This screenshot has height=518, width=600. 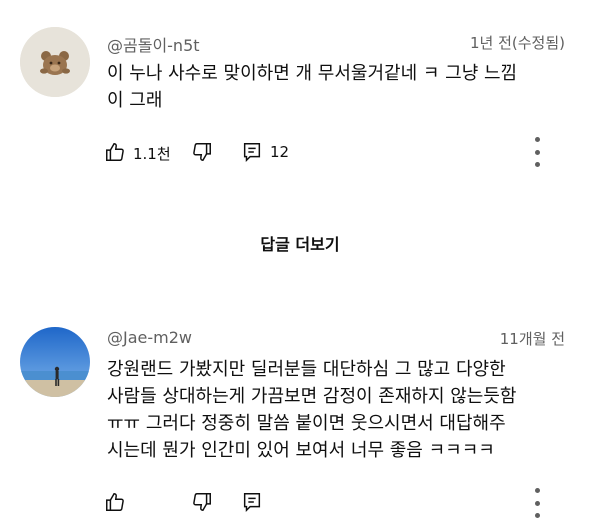 What do you see at coordinates (532, 339) in the screenshot?
I see `comment-timestamp: 11개월 전` at bounding box center [532, 339].